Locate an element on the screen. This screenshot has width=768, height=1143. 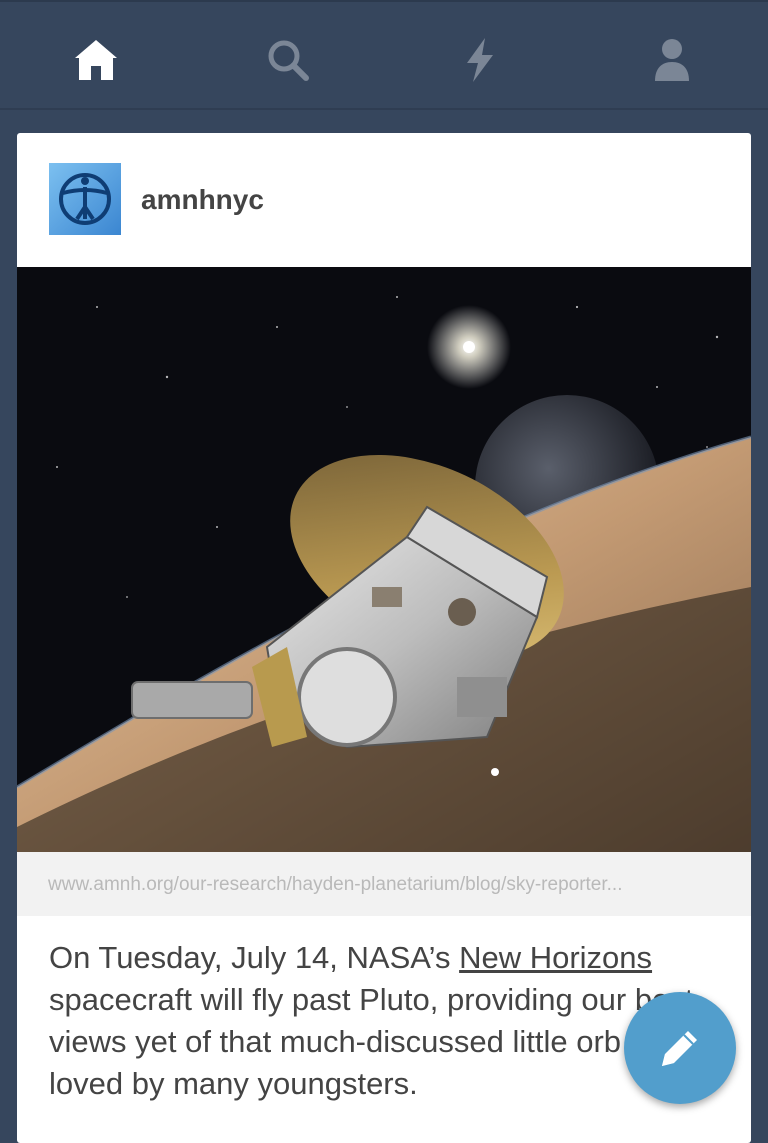
post-header: amnhnyc is located at coordinates (384, 200).